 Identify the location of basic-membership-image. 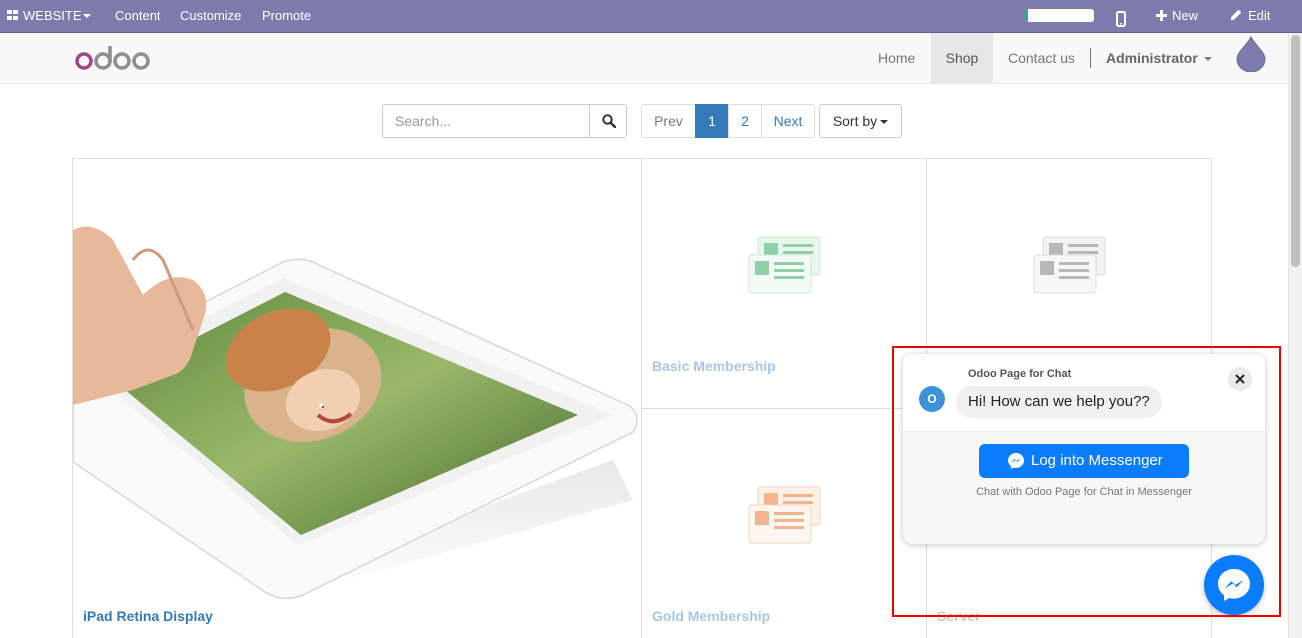
(785, 265).